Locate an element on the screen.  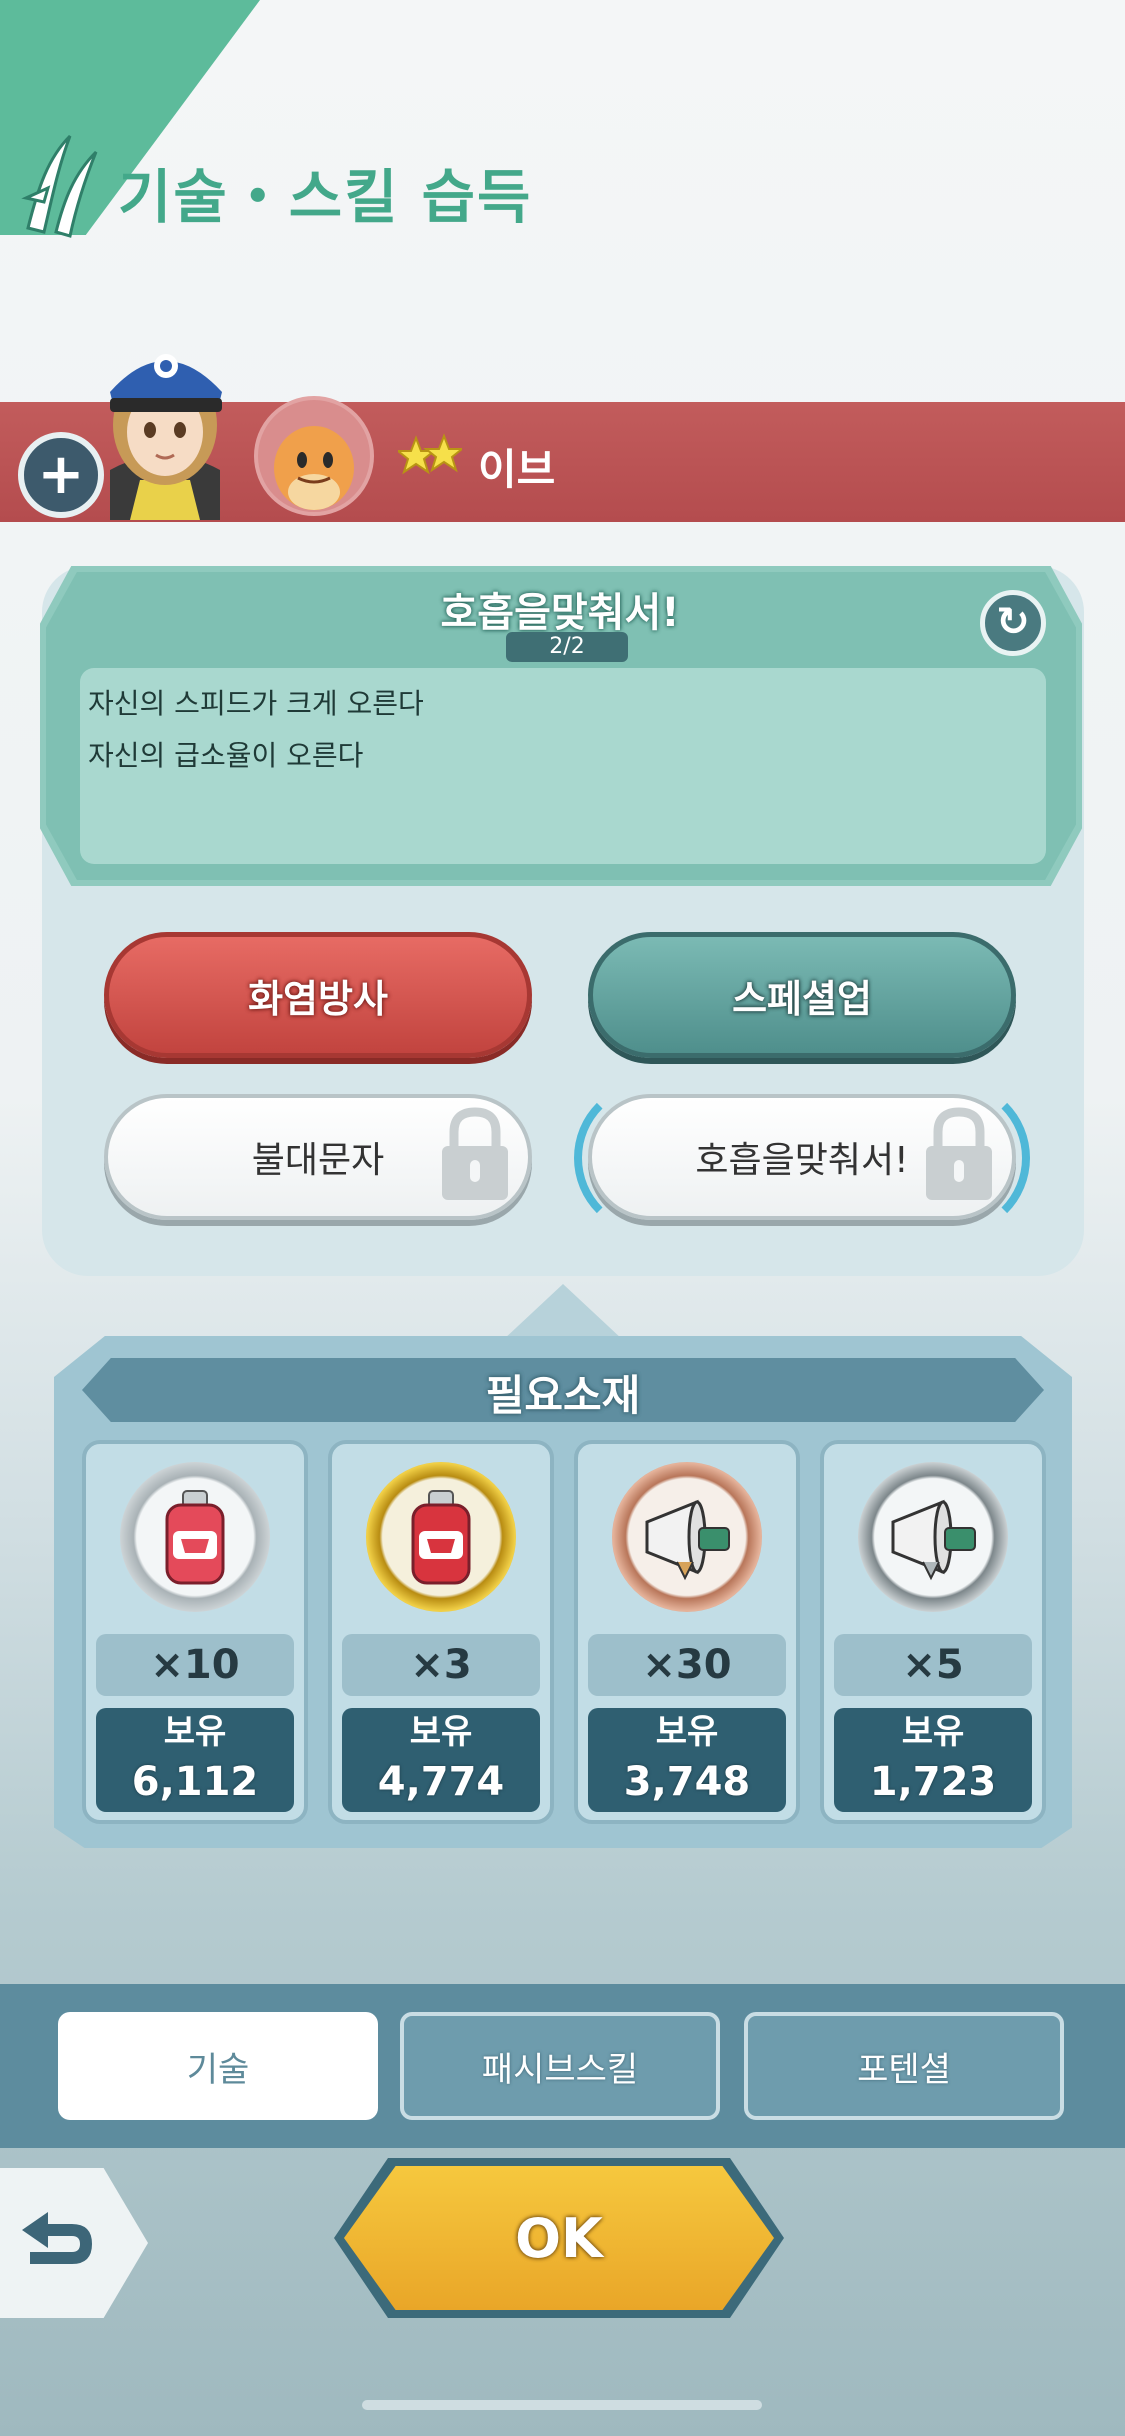
materials-title: 필요소재 is located at coordinates (563, 1395).